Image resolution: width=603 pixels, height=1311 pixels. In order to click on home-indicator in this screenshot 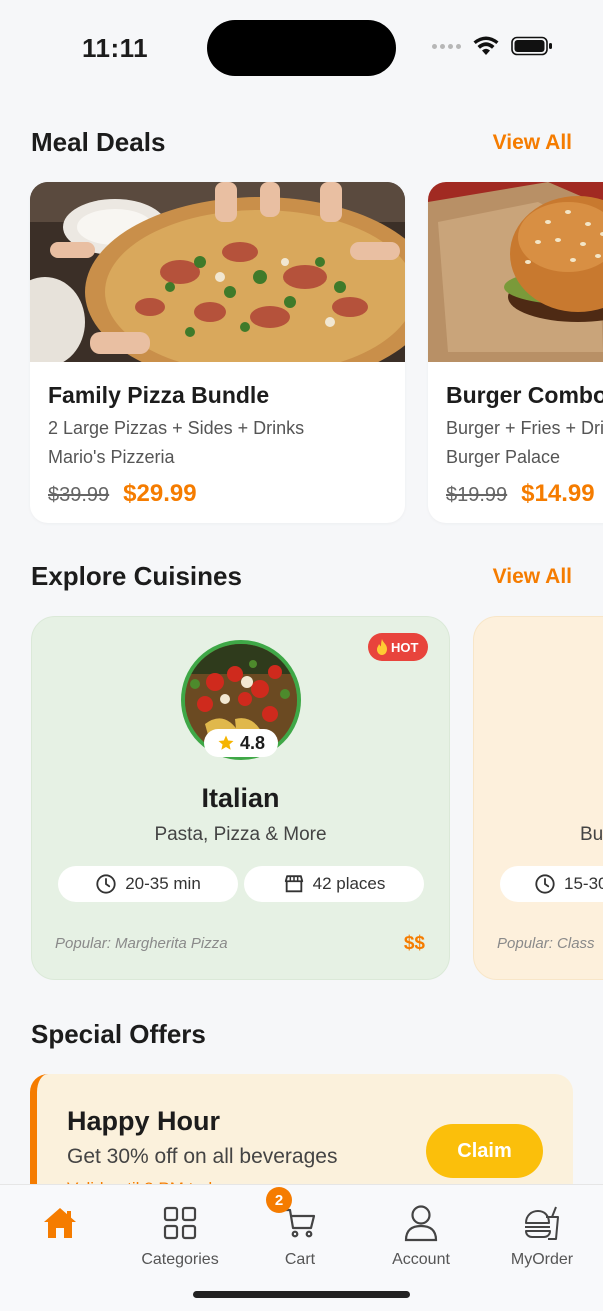, I will do `click(301, 1294)`.